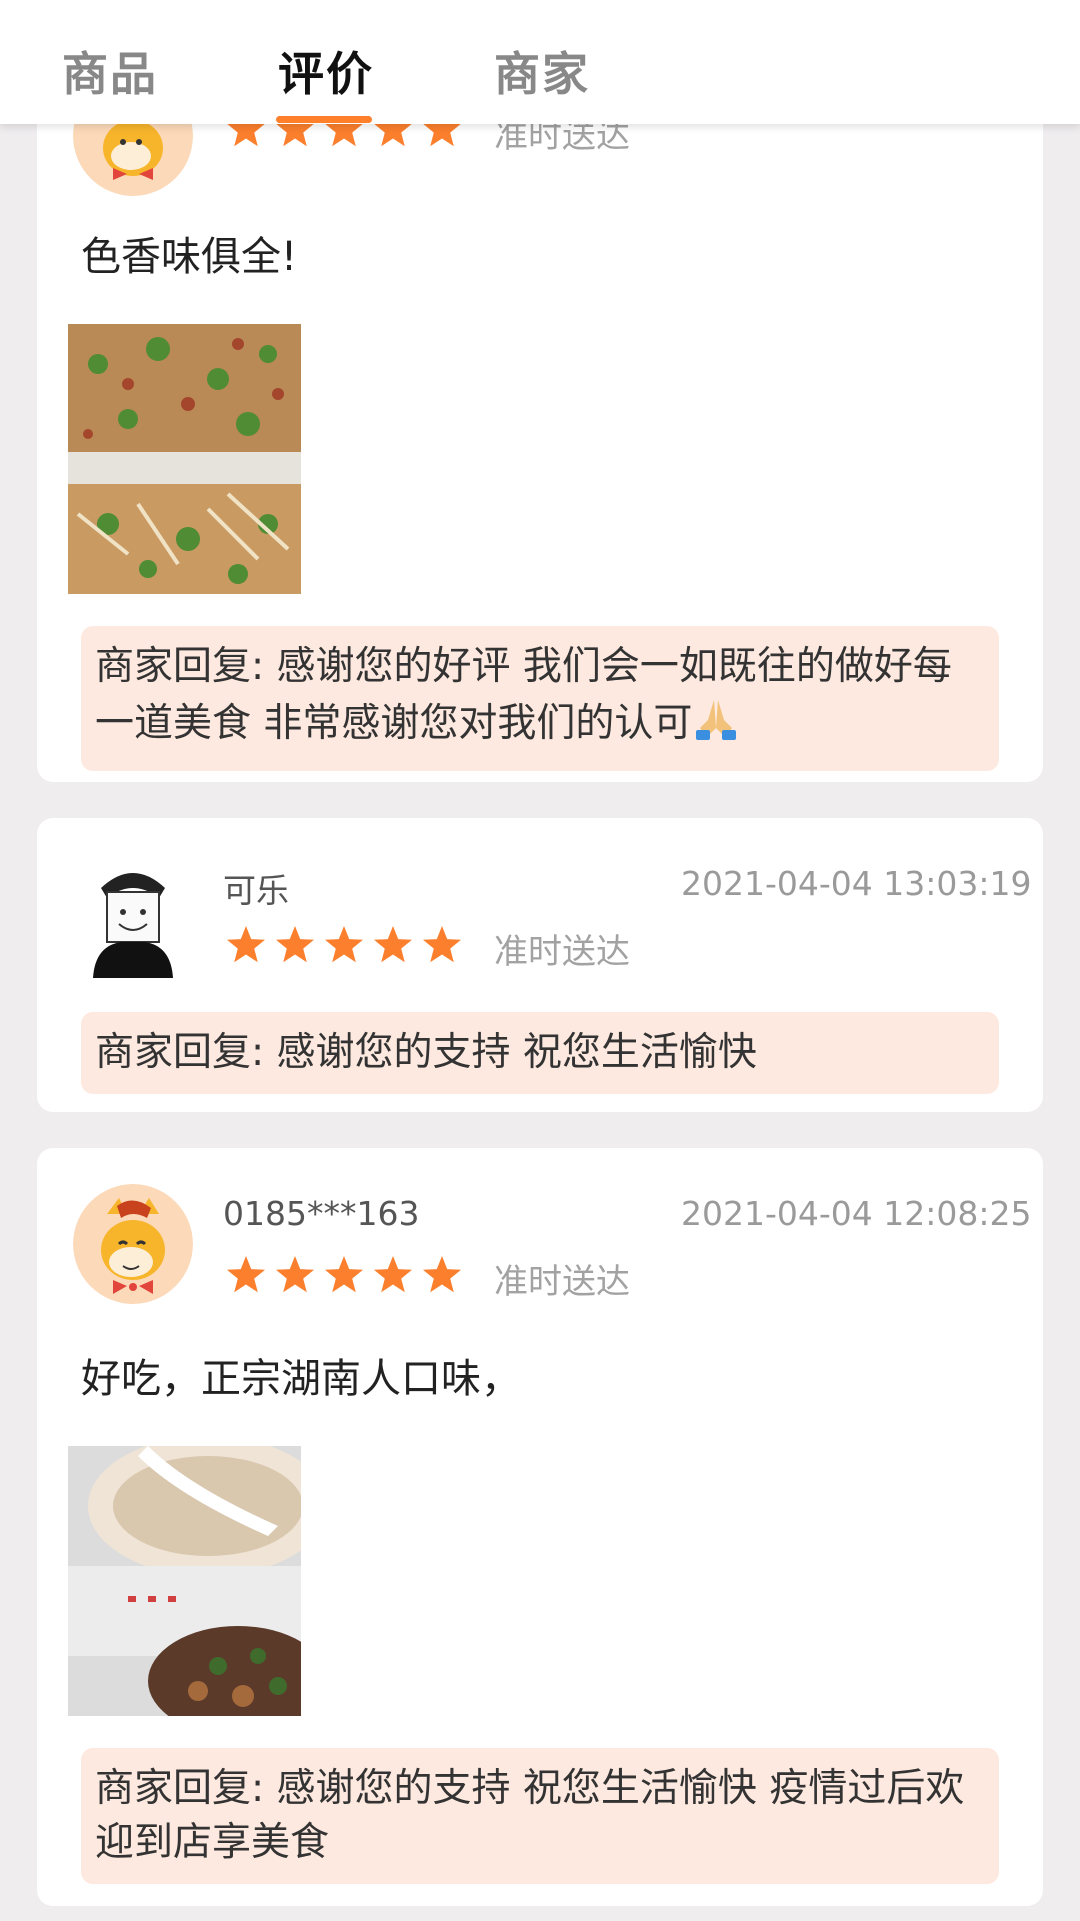 Image resolution: width=1080 pixels, height=1921 pixels. Describe the element at coordinates (324, 119) in the screenshot. I see `active-tab-indicator` at that location.